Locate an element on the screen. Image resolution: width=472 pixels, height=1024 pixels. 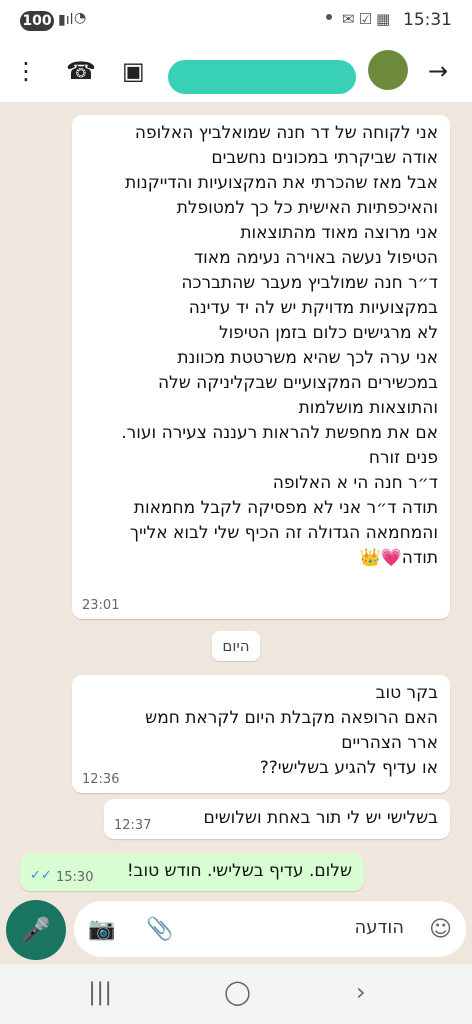
more-vert-icon: ⋮ is located at coordinates (26, 71).